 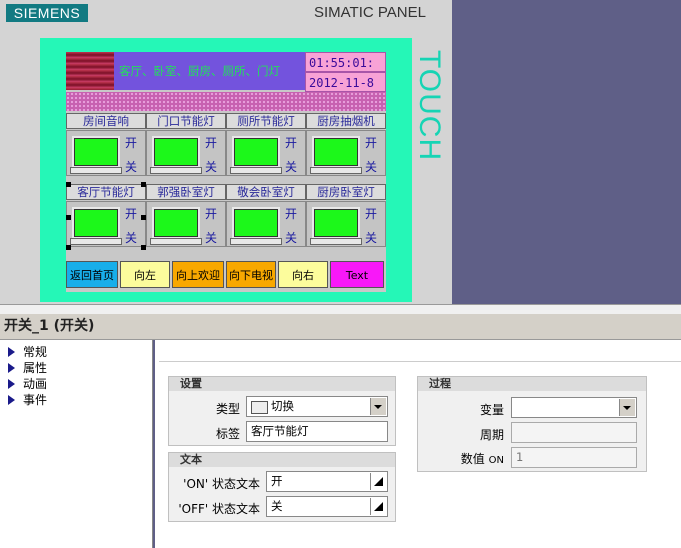 What do you see at coordinates (106, 192) in the screenshot?
I see `switch-label: 客厅节能灯` at bounding box center [106, 192].